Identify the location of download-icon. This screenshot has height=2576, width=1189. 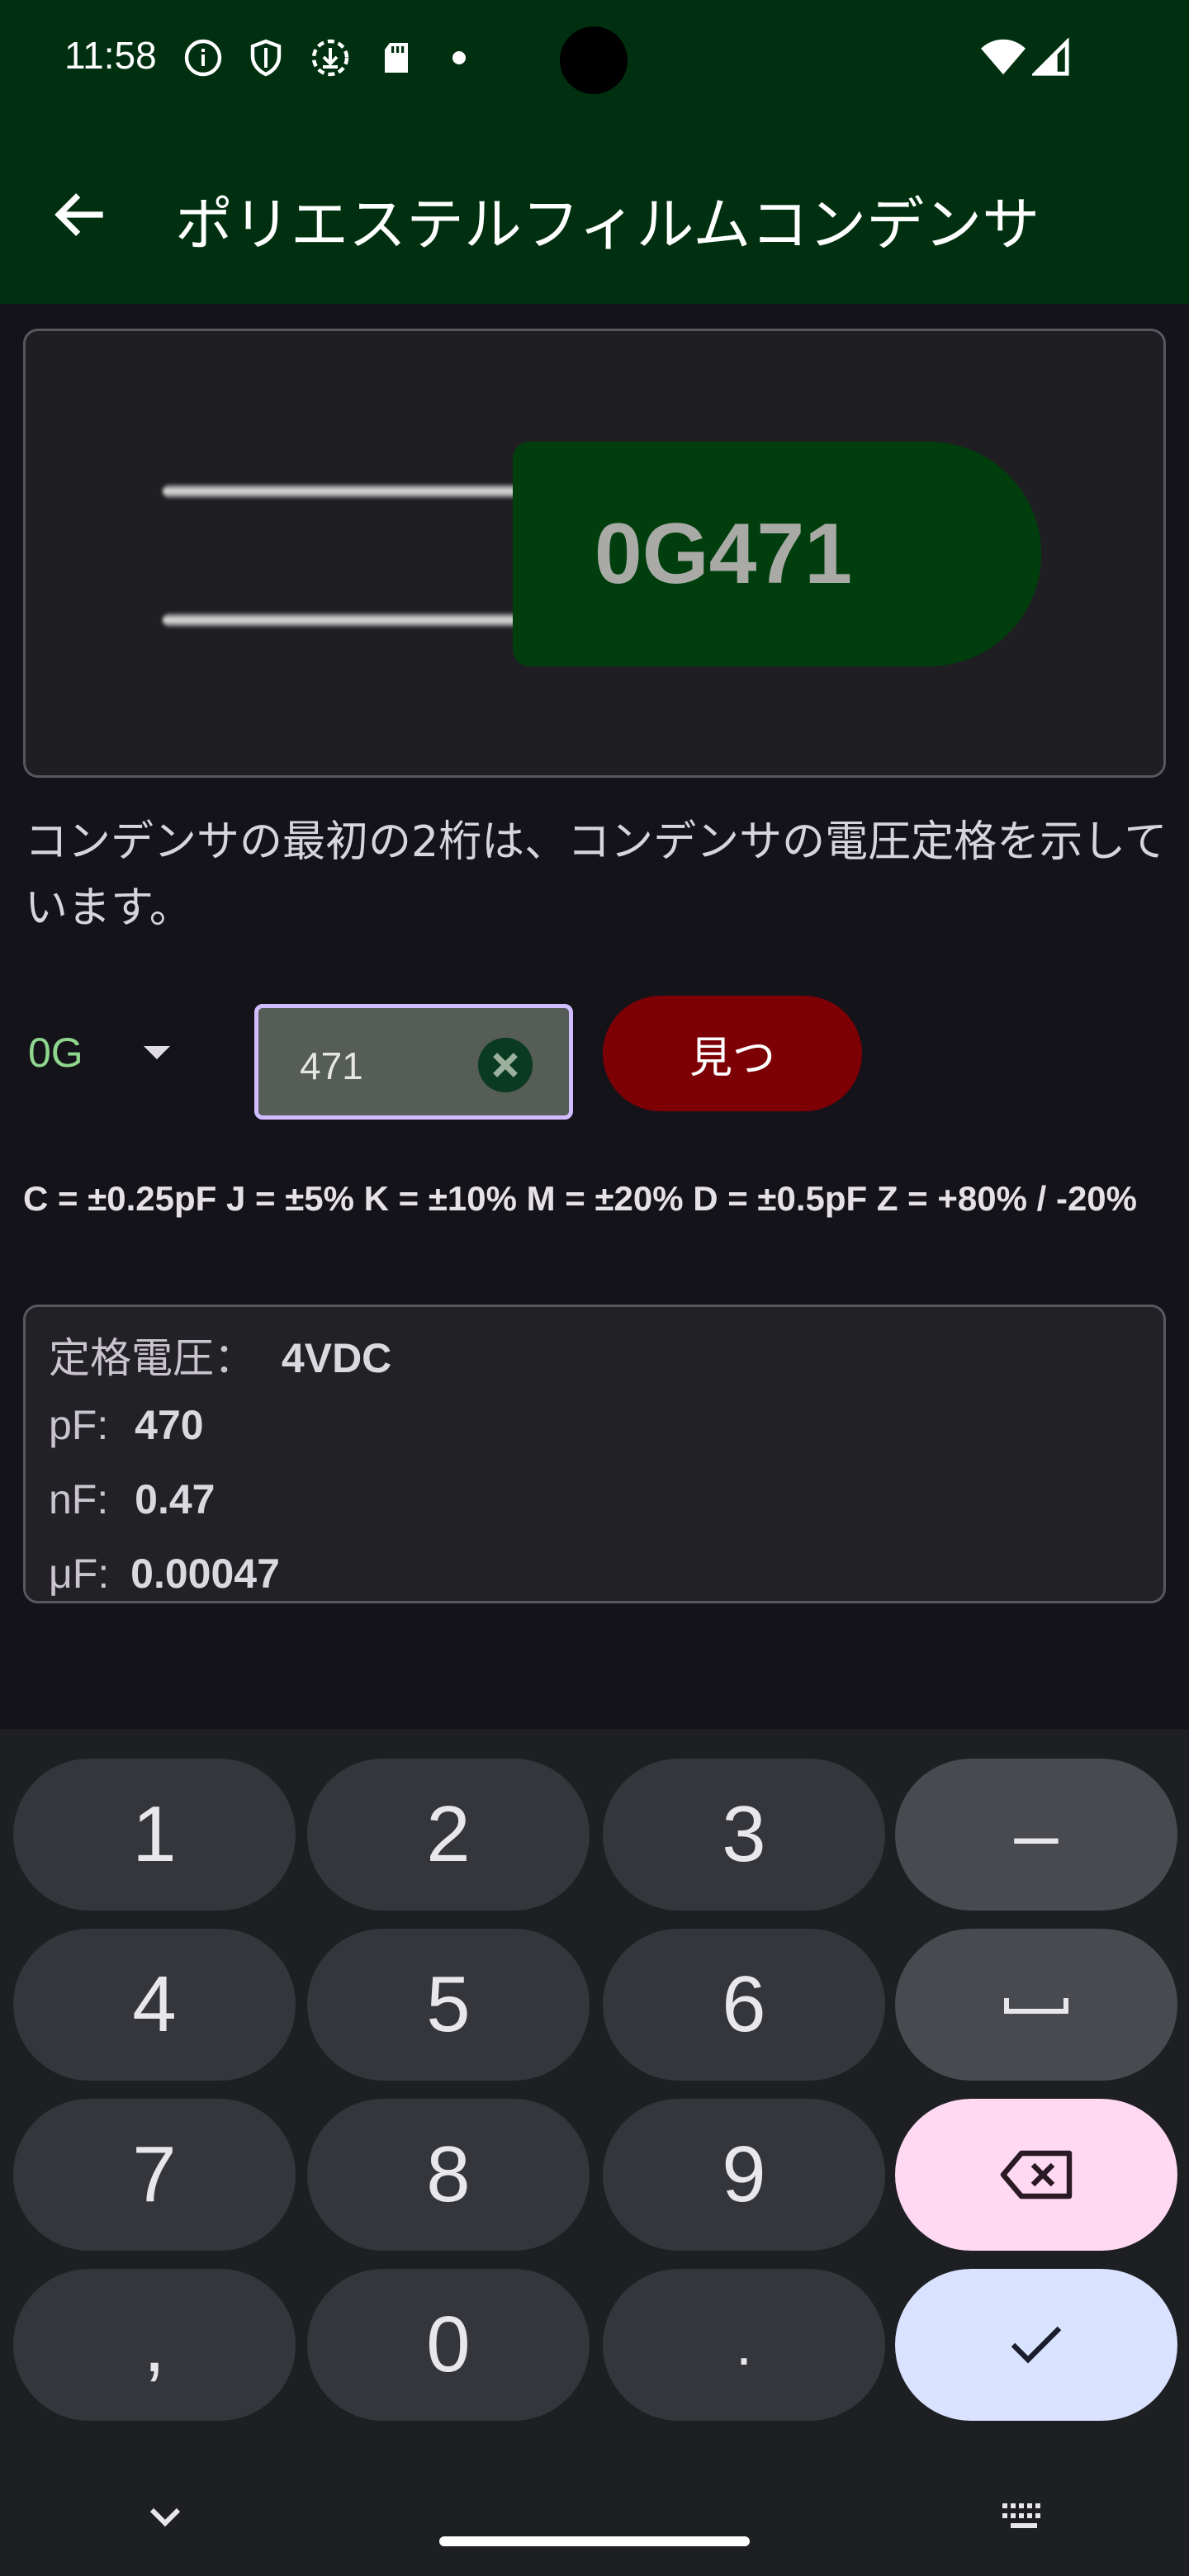
(330, 58).